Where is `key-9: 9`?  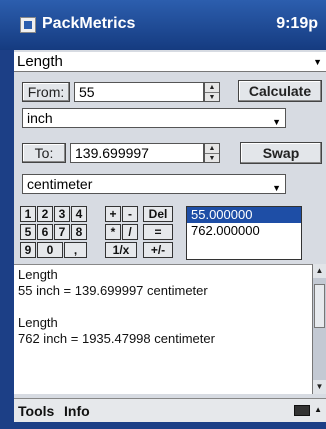
key-9: 9 is located at coordinates (28, 250).